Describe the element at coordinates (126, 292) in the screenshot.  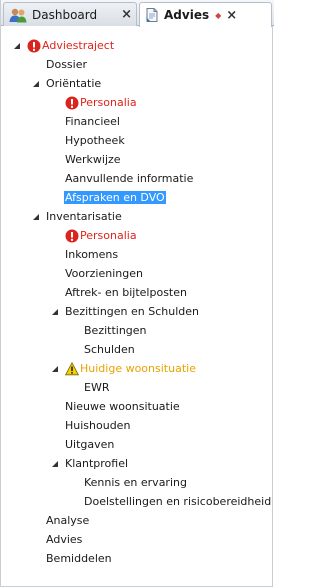
I see `tree-label: Aftrek- en bijtelposten` at that location.